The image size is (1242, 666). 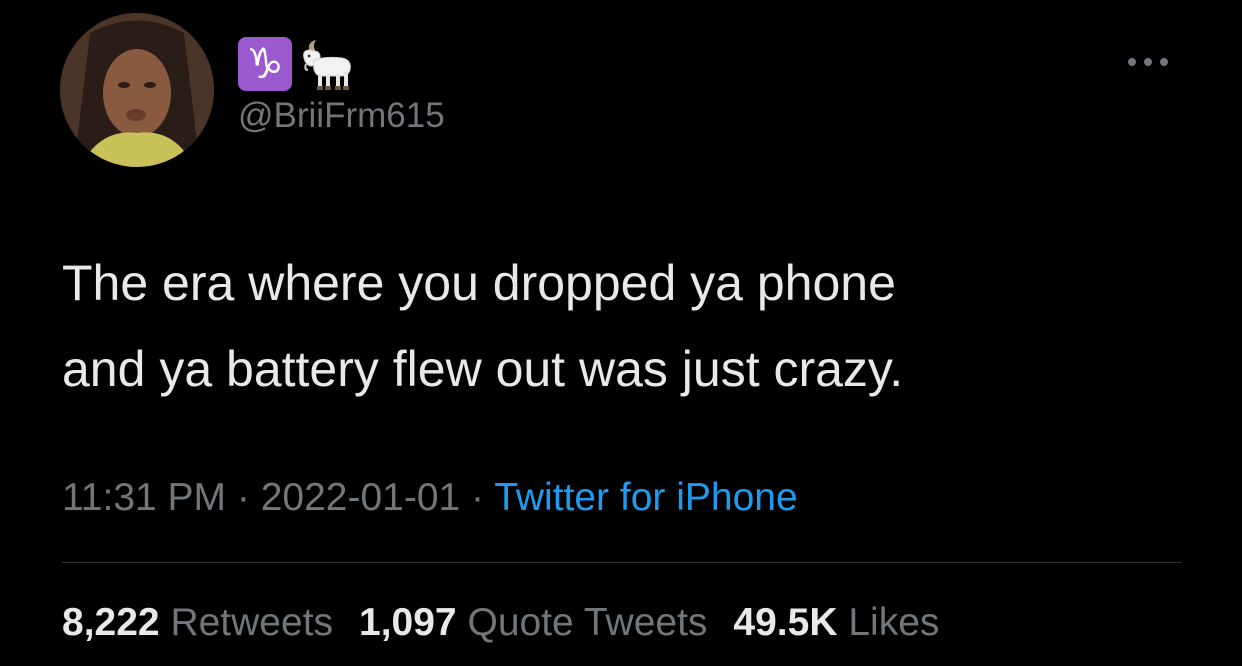 I want to click on avatar-photo, so click(x=137, y=90).